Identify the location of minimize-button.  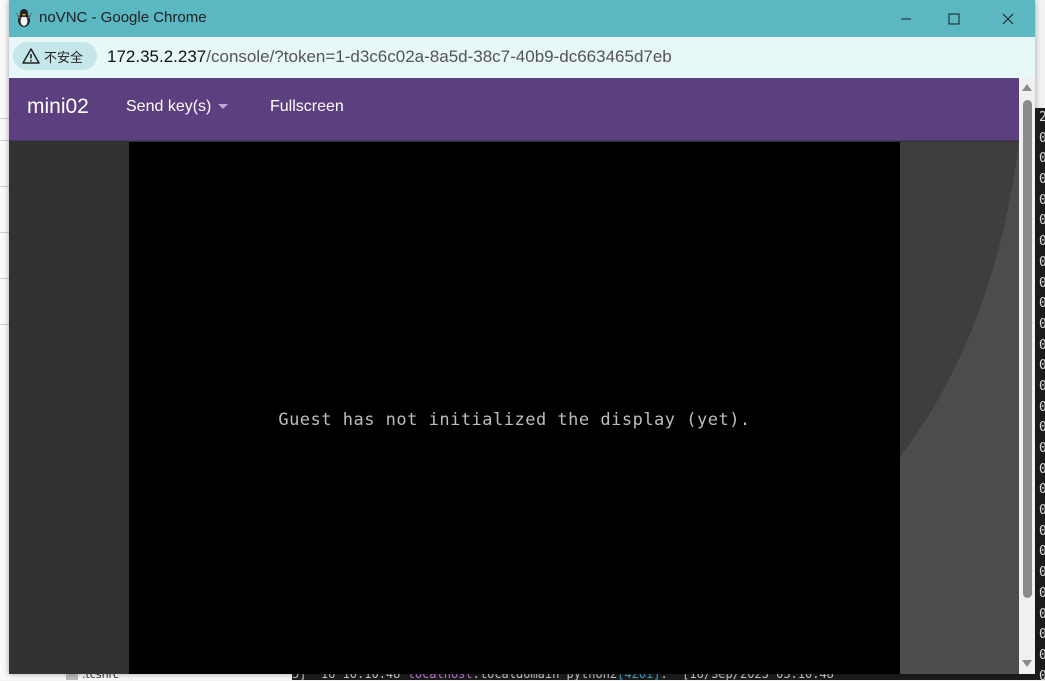
(906, 18).